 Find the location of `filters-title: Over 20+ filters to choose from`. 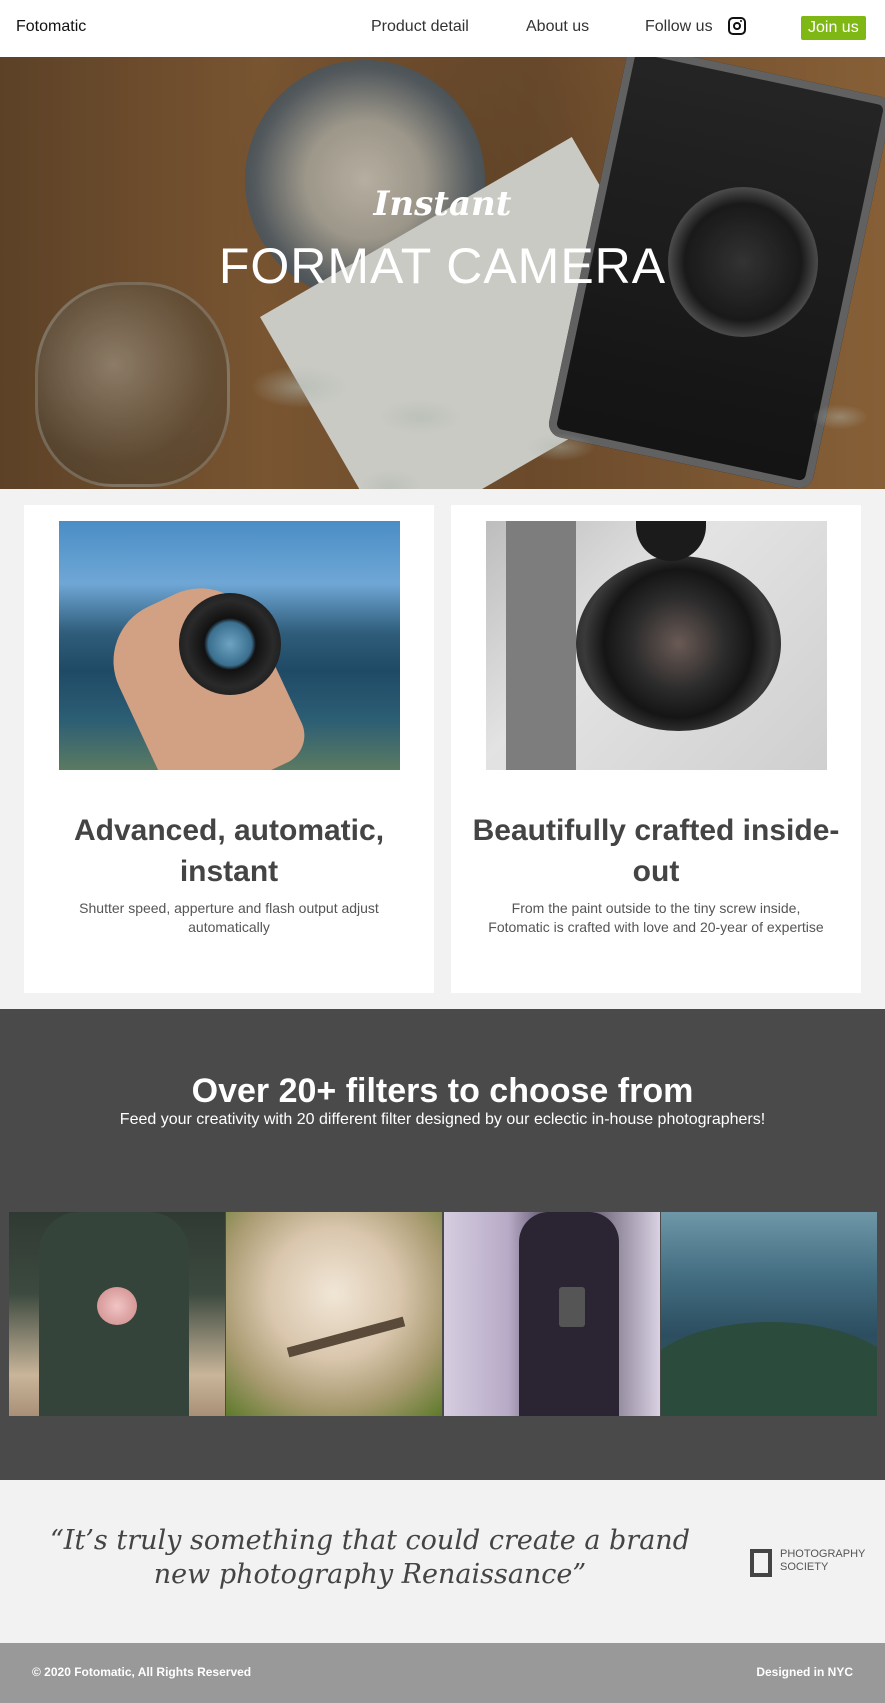

filters-title: Over 20+ filters to choose from is located at coordinates (442, 1091).